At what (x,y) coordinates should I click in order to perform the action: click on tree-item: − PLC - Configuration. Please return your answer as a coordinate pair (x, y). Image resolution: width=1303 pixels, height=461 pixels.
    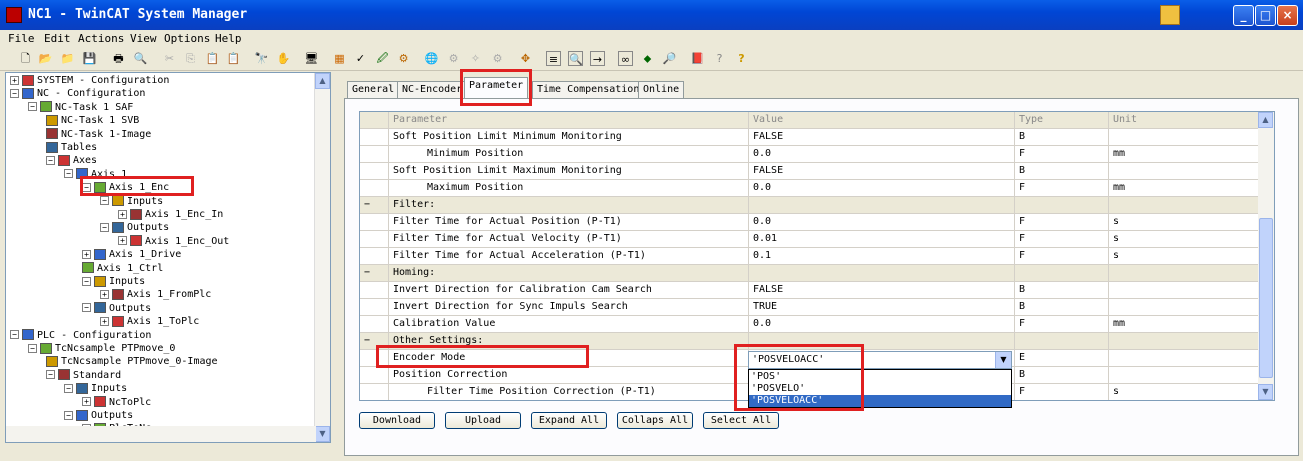
    Looking at the image, I should click on (80, 335).